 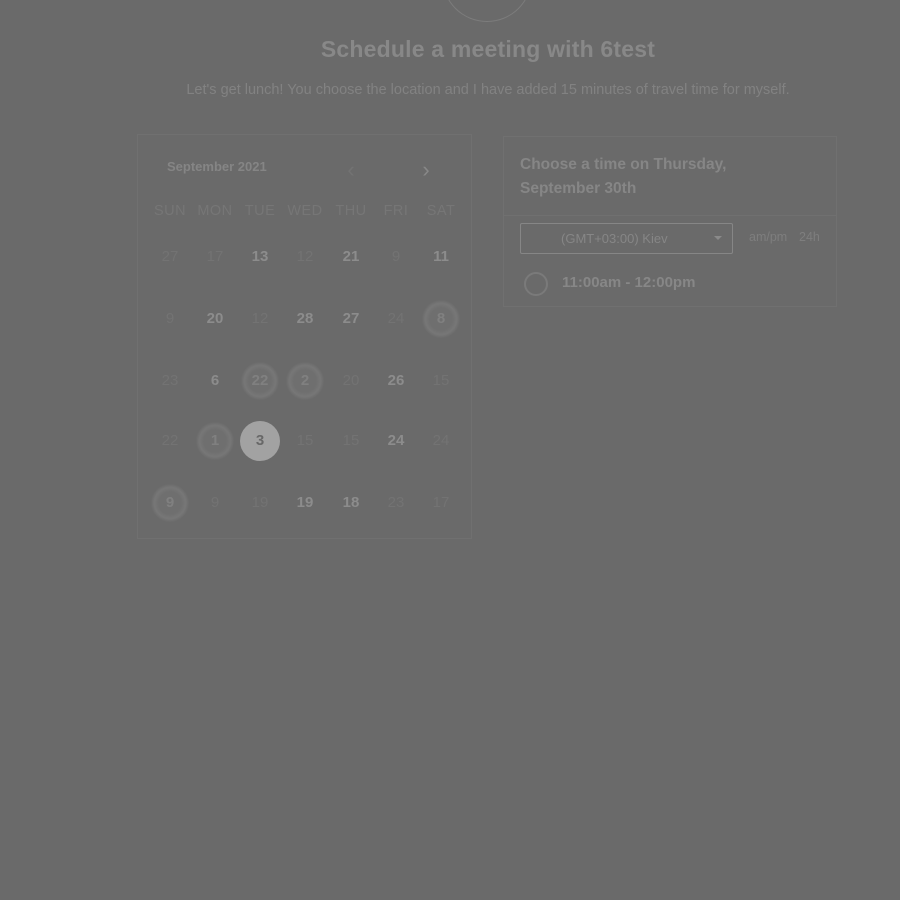 What do you see at coordinates (536, 284) in the screenshot?
I see `time-slot-radio` at bounding box center [536, 284].